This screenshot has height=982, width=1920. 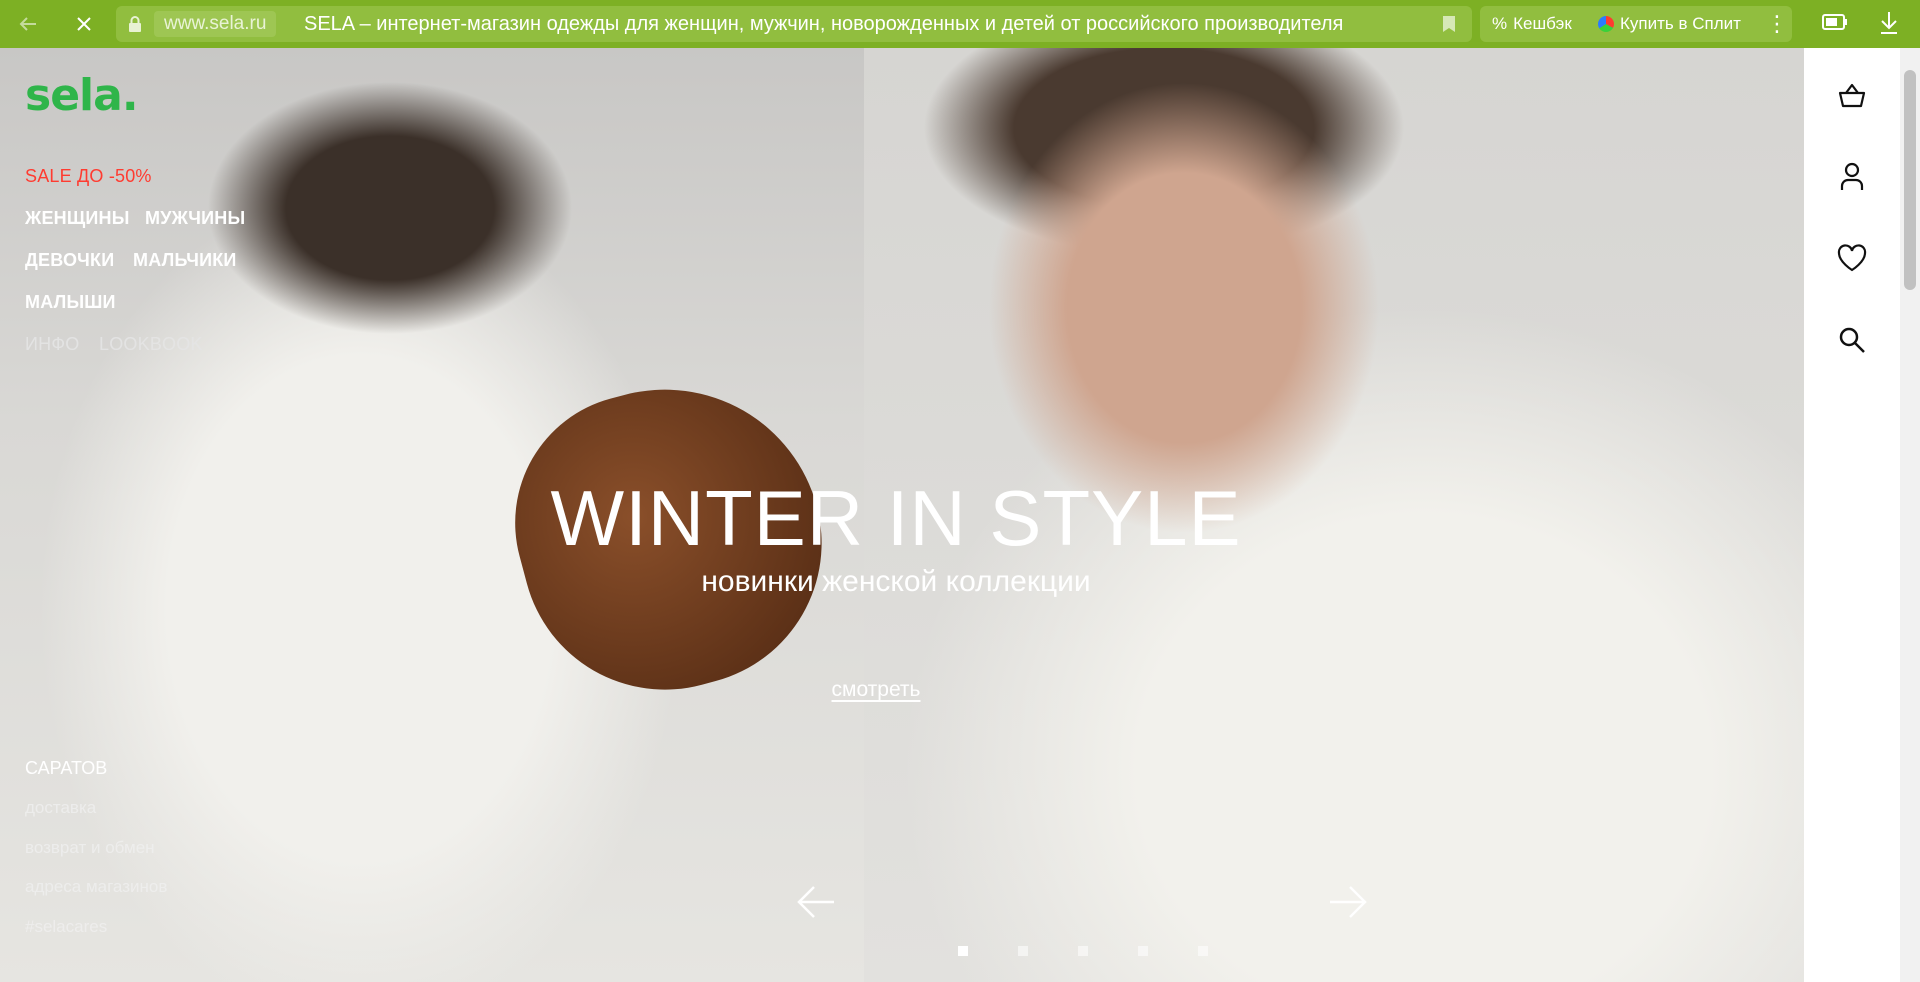 I want to click on right-toolbar, so click(x=1852, y=515).